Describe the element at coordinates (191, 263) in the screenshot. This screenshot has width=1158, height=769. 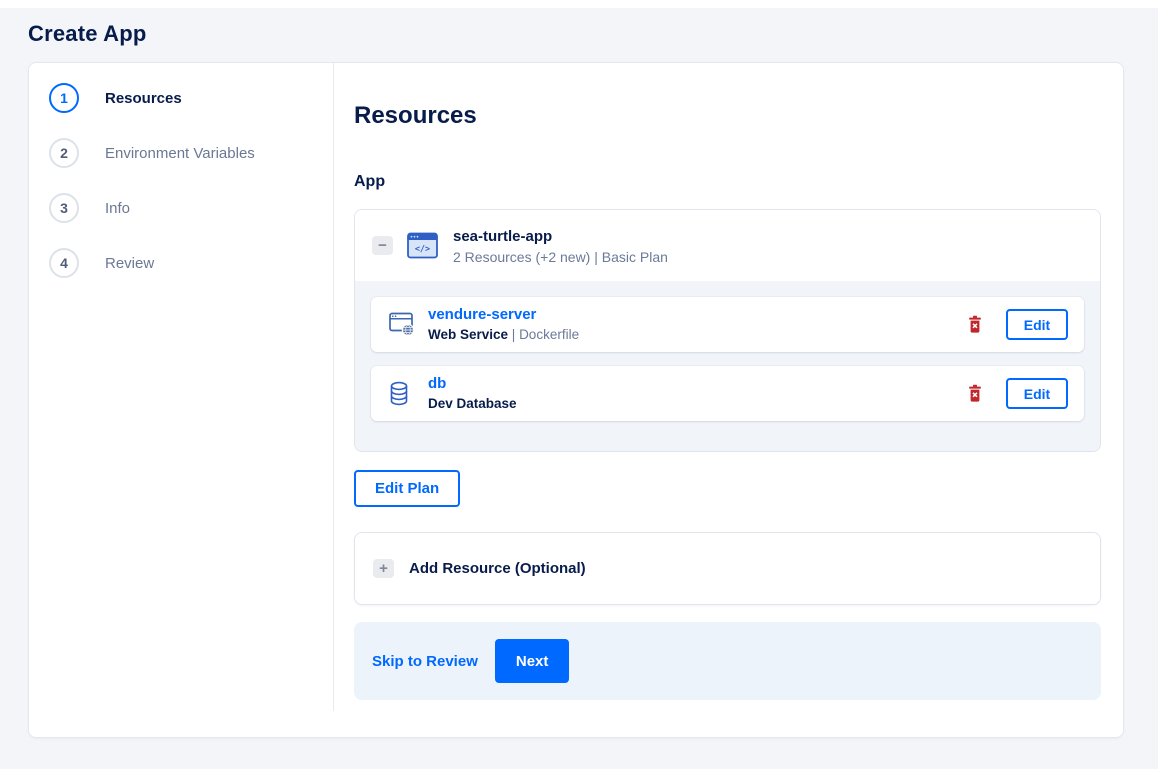
I see `step-review: 4 Review` at that location.